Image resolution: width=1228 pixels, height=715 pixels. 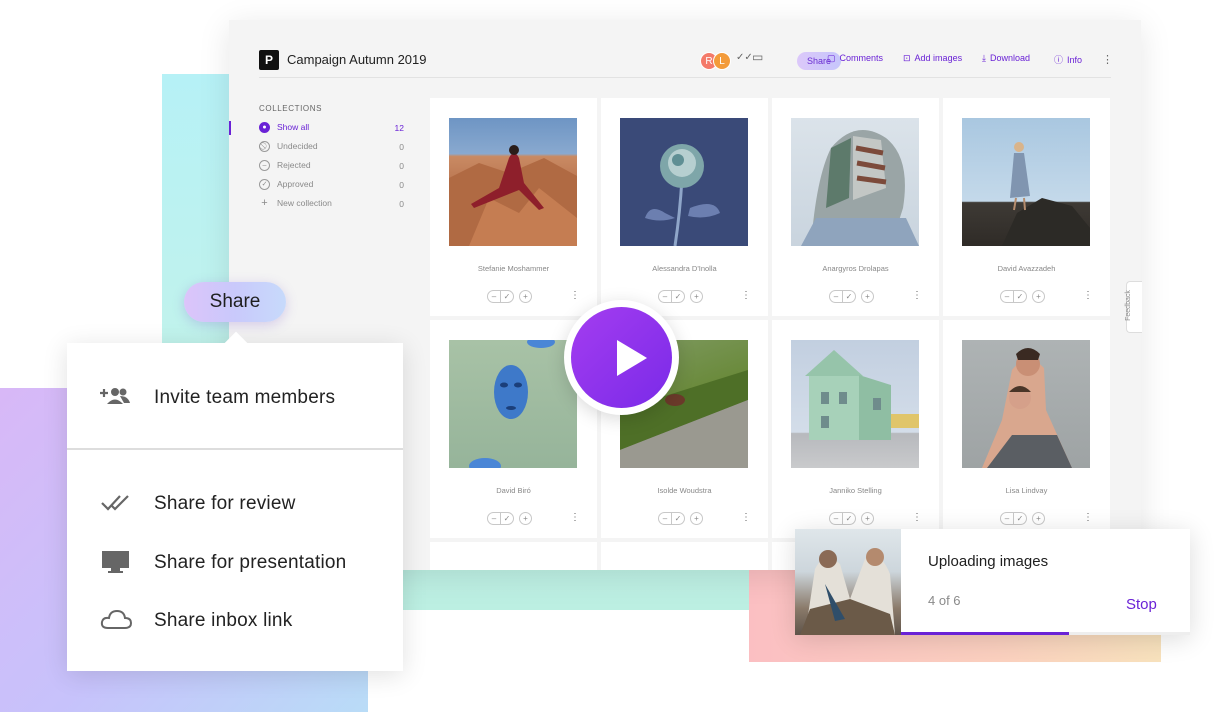 I want to click on upload-progress-bar, so click(x=1045, y=633).